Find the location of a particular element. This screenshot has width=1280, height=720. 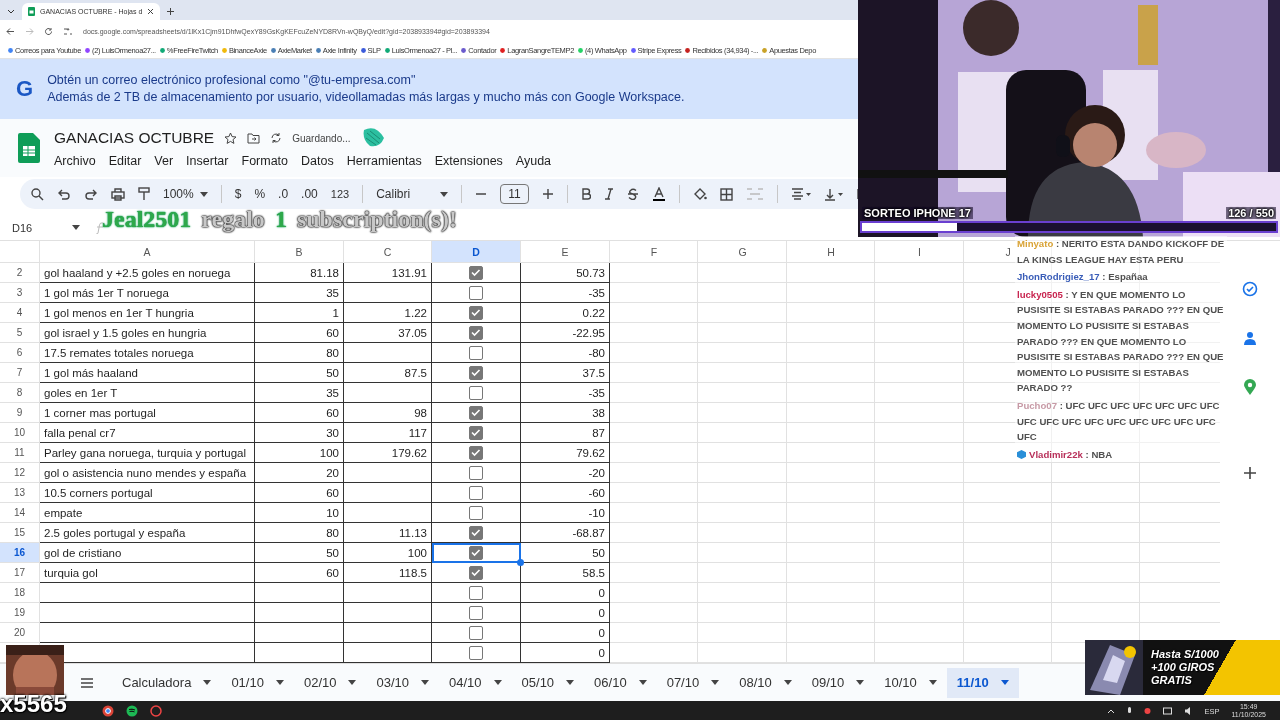

decrease-decimals-button: .0 is located at coordinates (283, 194).